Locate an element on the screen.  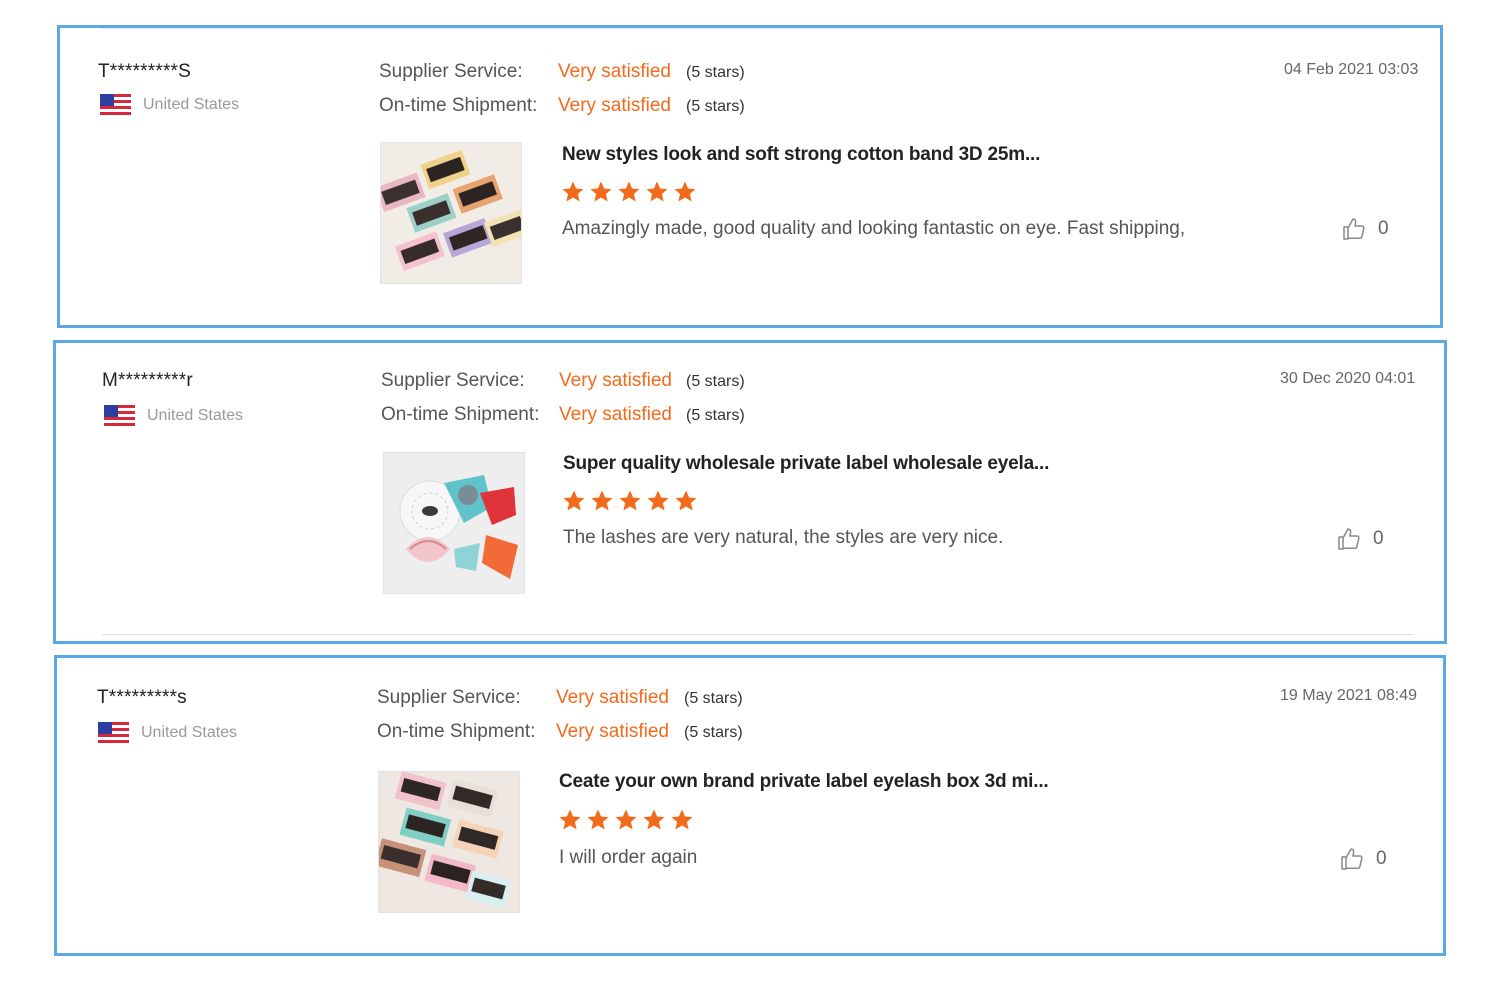
reviewer-name: T*********s is located at coordinates (142, 697).